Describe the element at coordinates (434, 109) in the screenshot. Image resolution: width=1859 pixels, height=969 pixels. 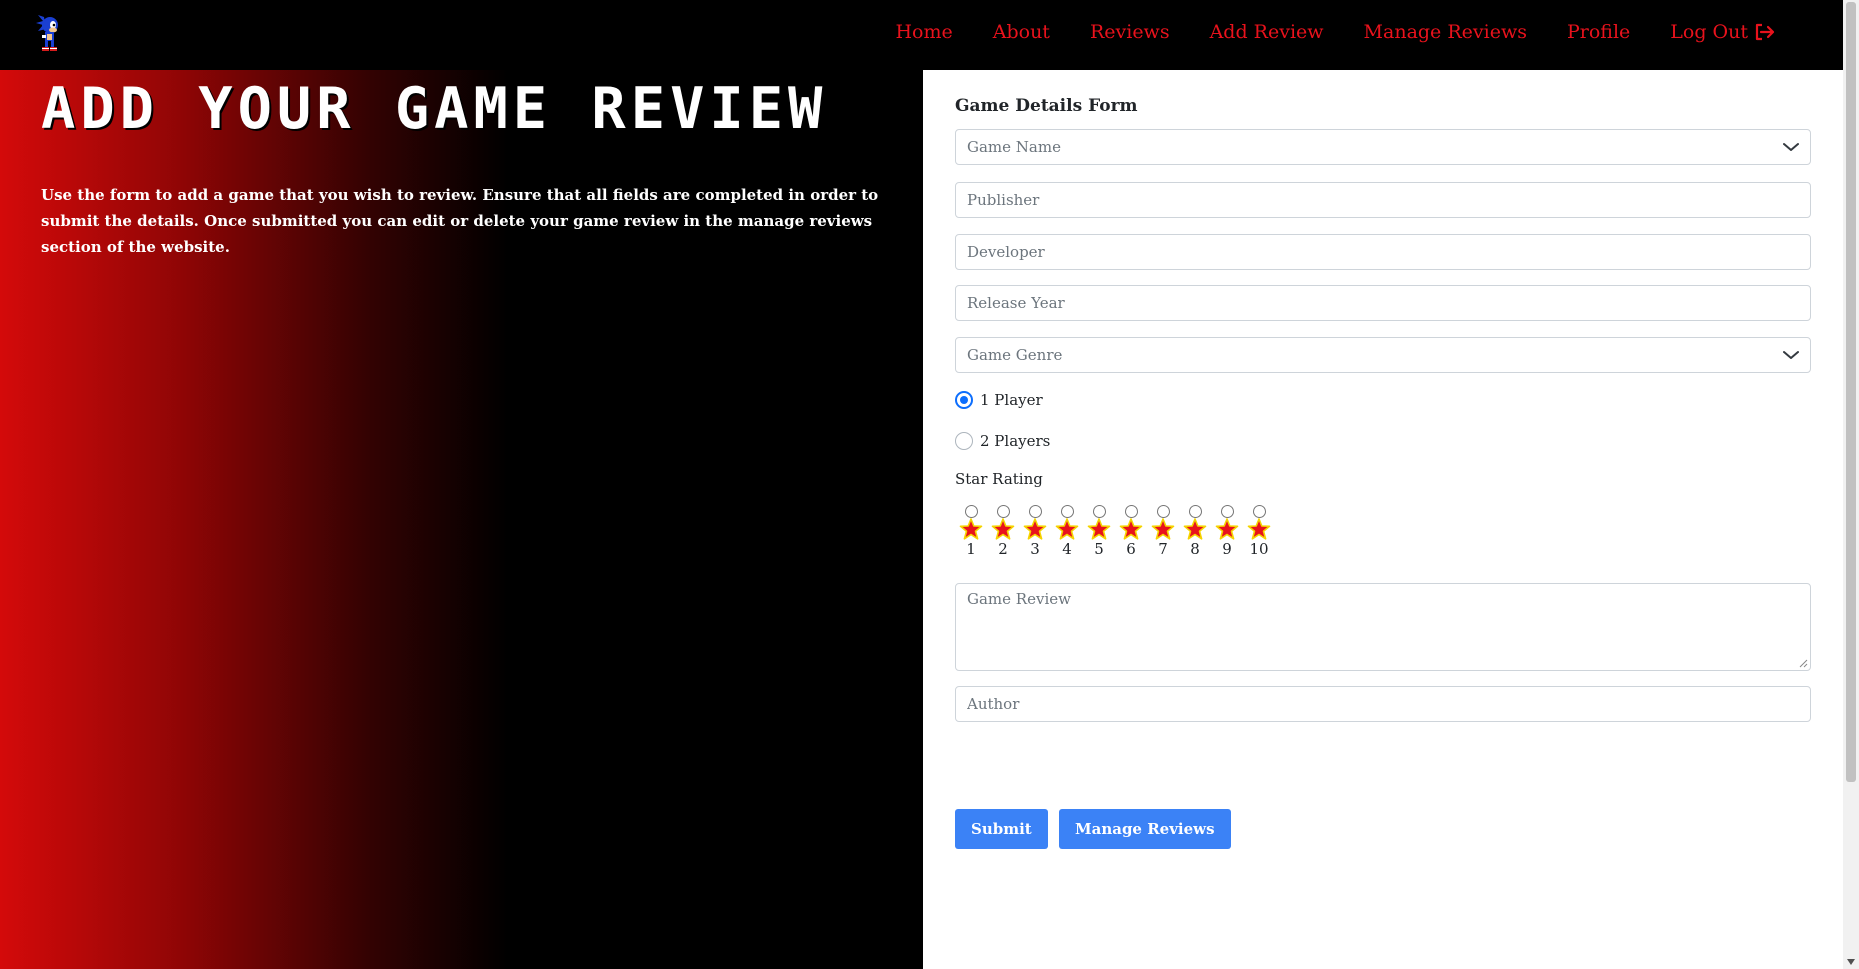
I see `page-title: ADD YOUR GAME REVIEW` at that location.